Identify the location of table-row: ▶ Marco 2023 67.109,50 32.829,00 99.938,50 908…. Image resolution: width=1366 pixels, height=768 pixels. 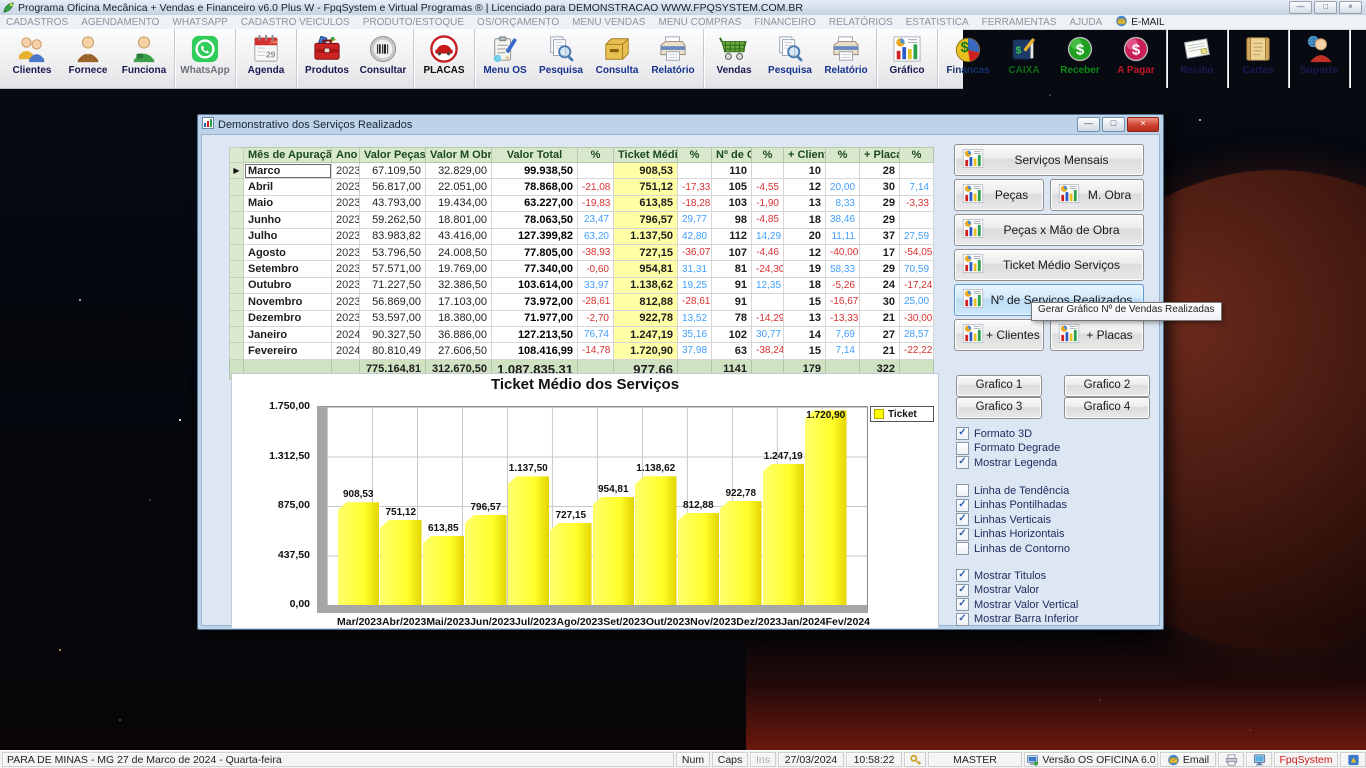
(581, 170).